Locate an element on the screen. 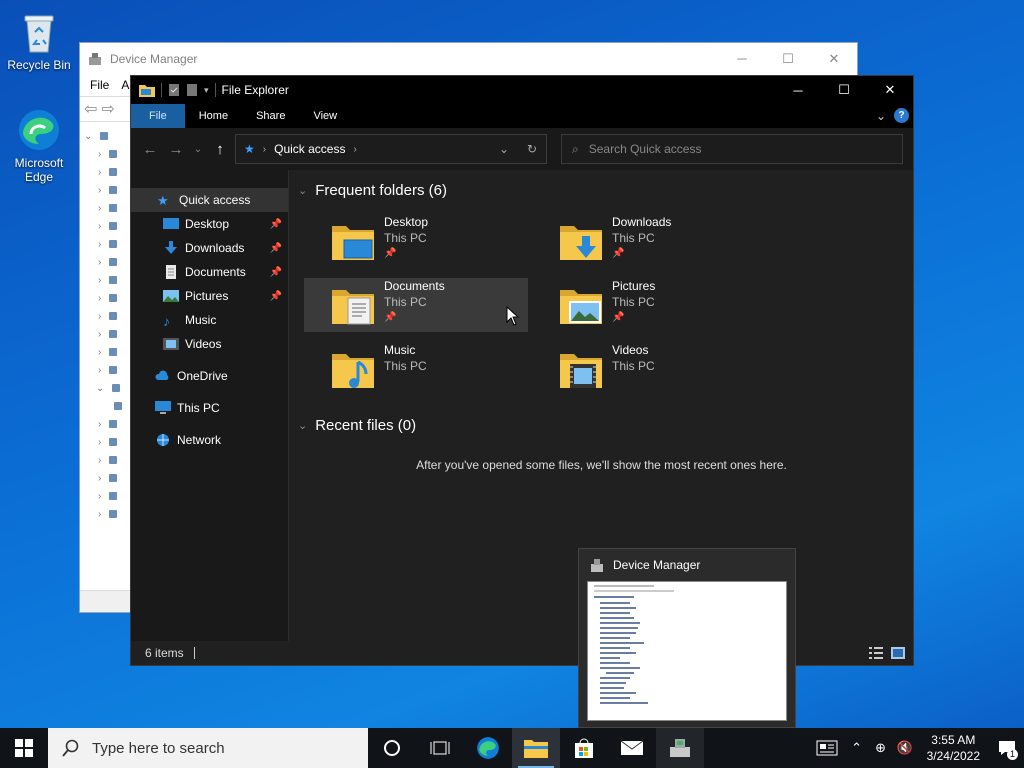  task-view-button is located at coordinates (440, 748).